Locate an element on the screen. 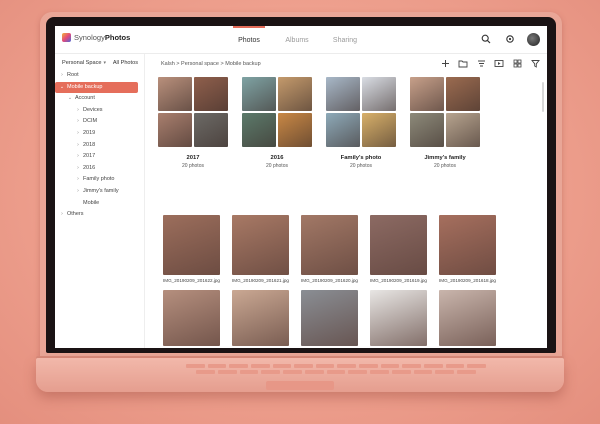  settings-icon is located at coordinates (510, 39).